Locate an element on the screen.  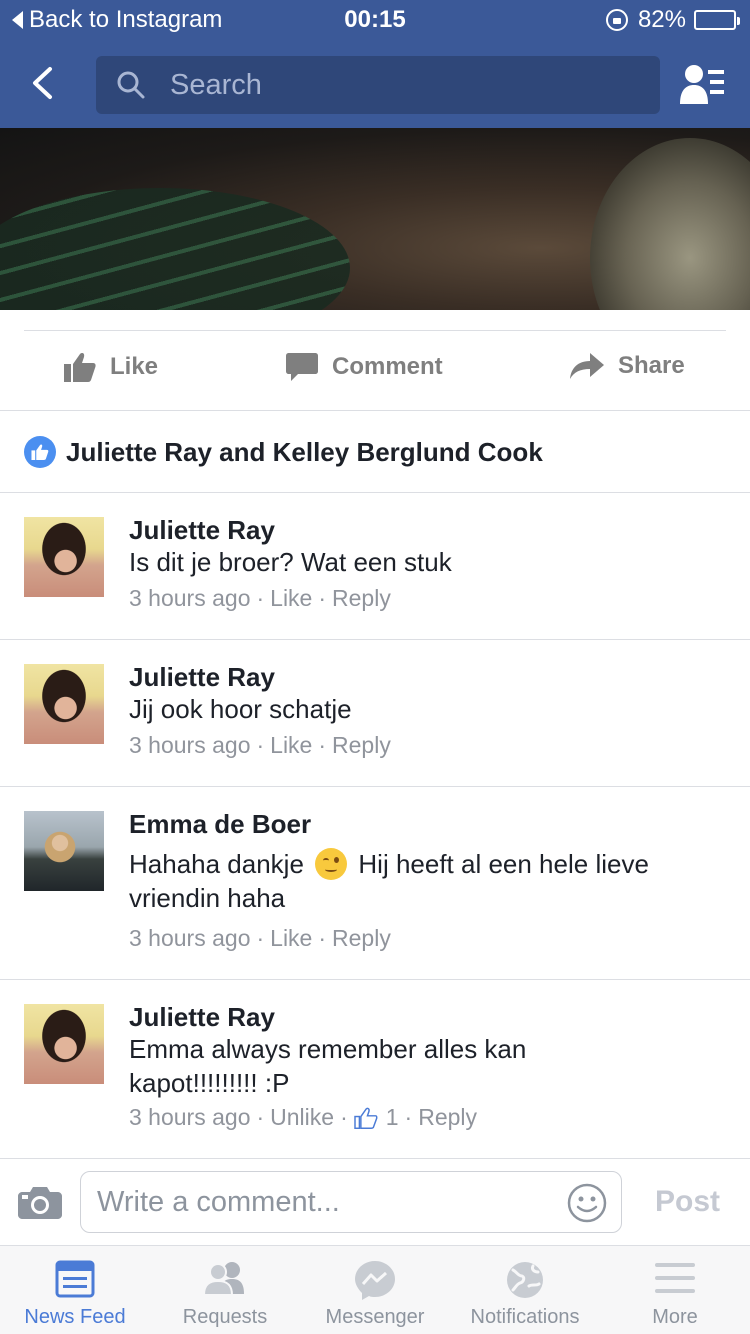
rotation-lock-icon is located at coordinates (616, 20).